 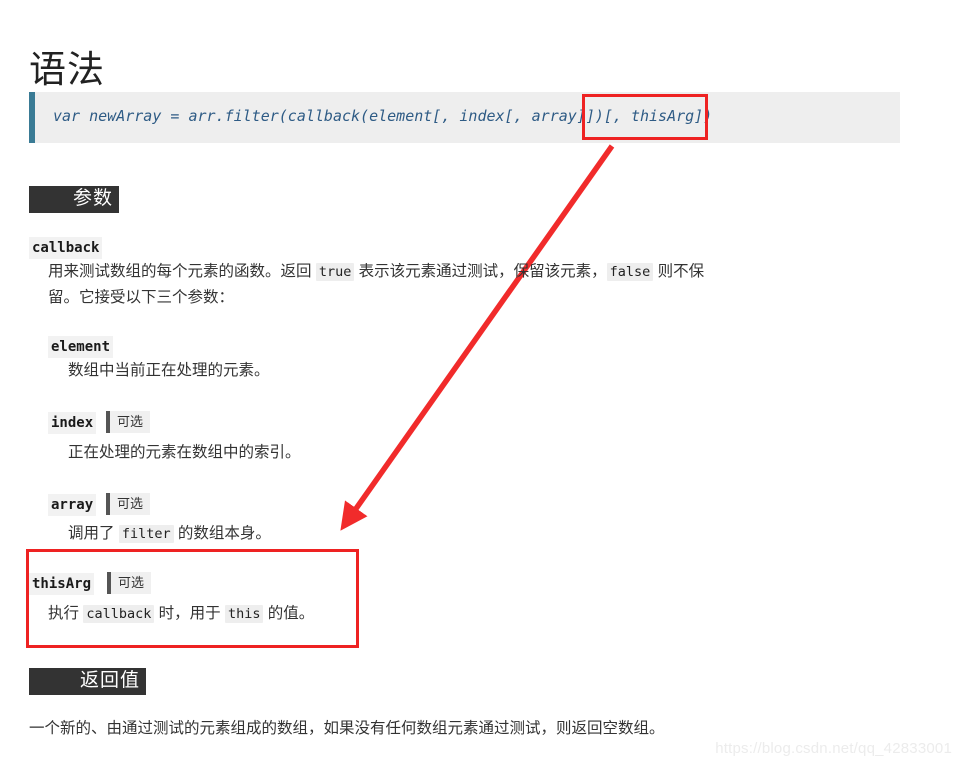 I want to click on annotation-box-thisarg-param, so click(x=192, y=598).